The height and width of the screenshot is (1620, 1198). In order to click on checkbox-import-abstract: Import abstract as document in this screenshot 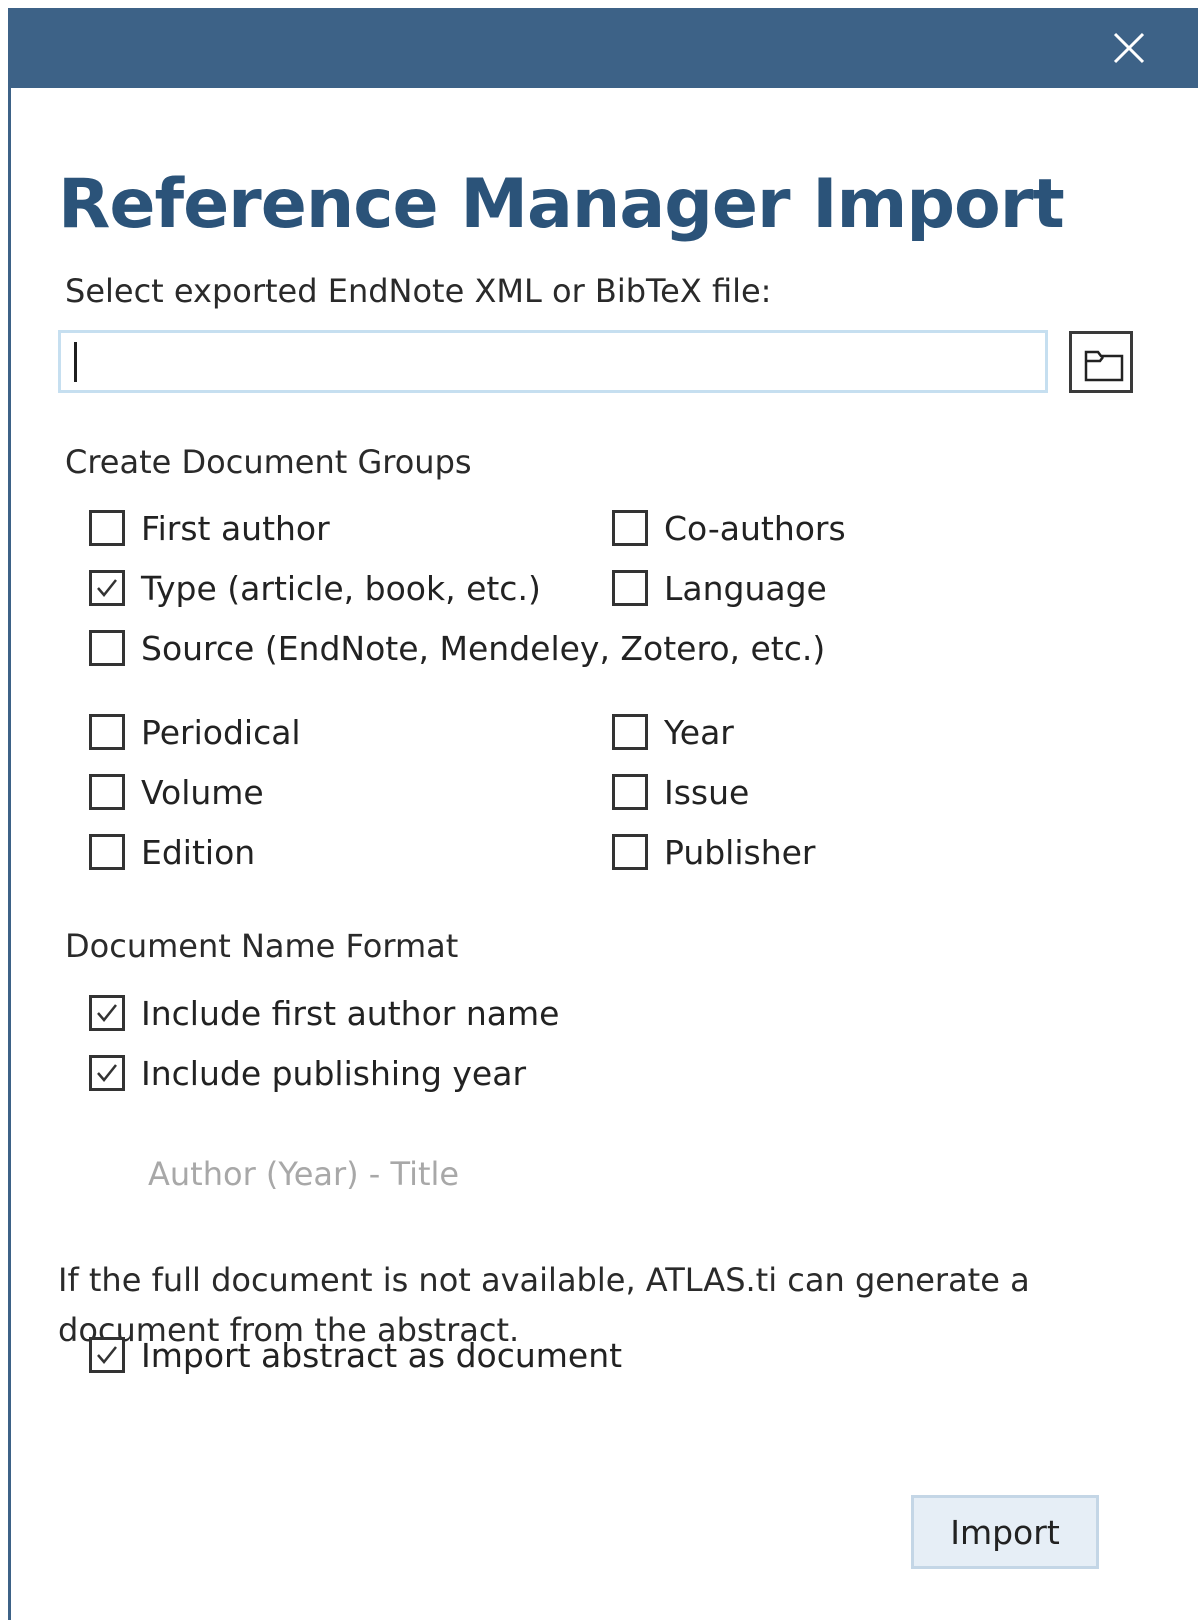, I will do `click(355, 1355)`.